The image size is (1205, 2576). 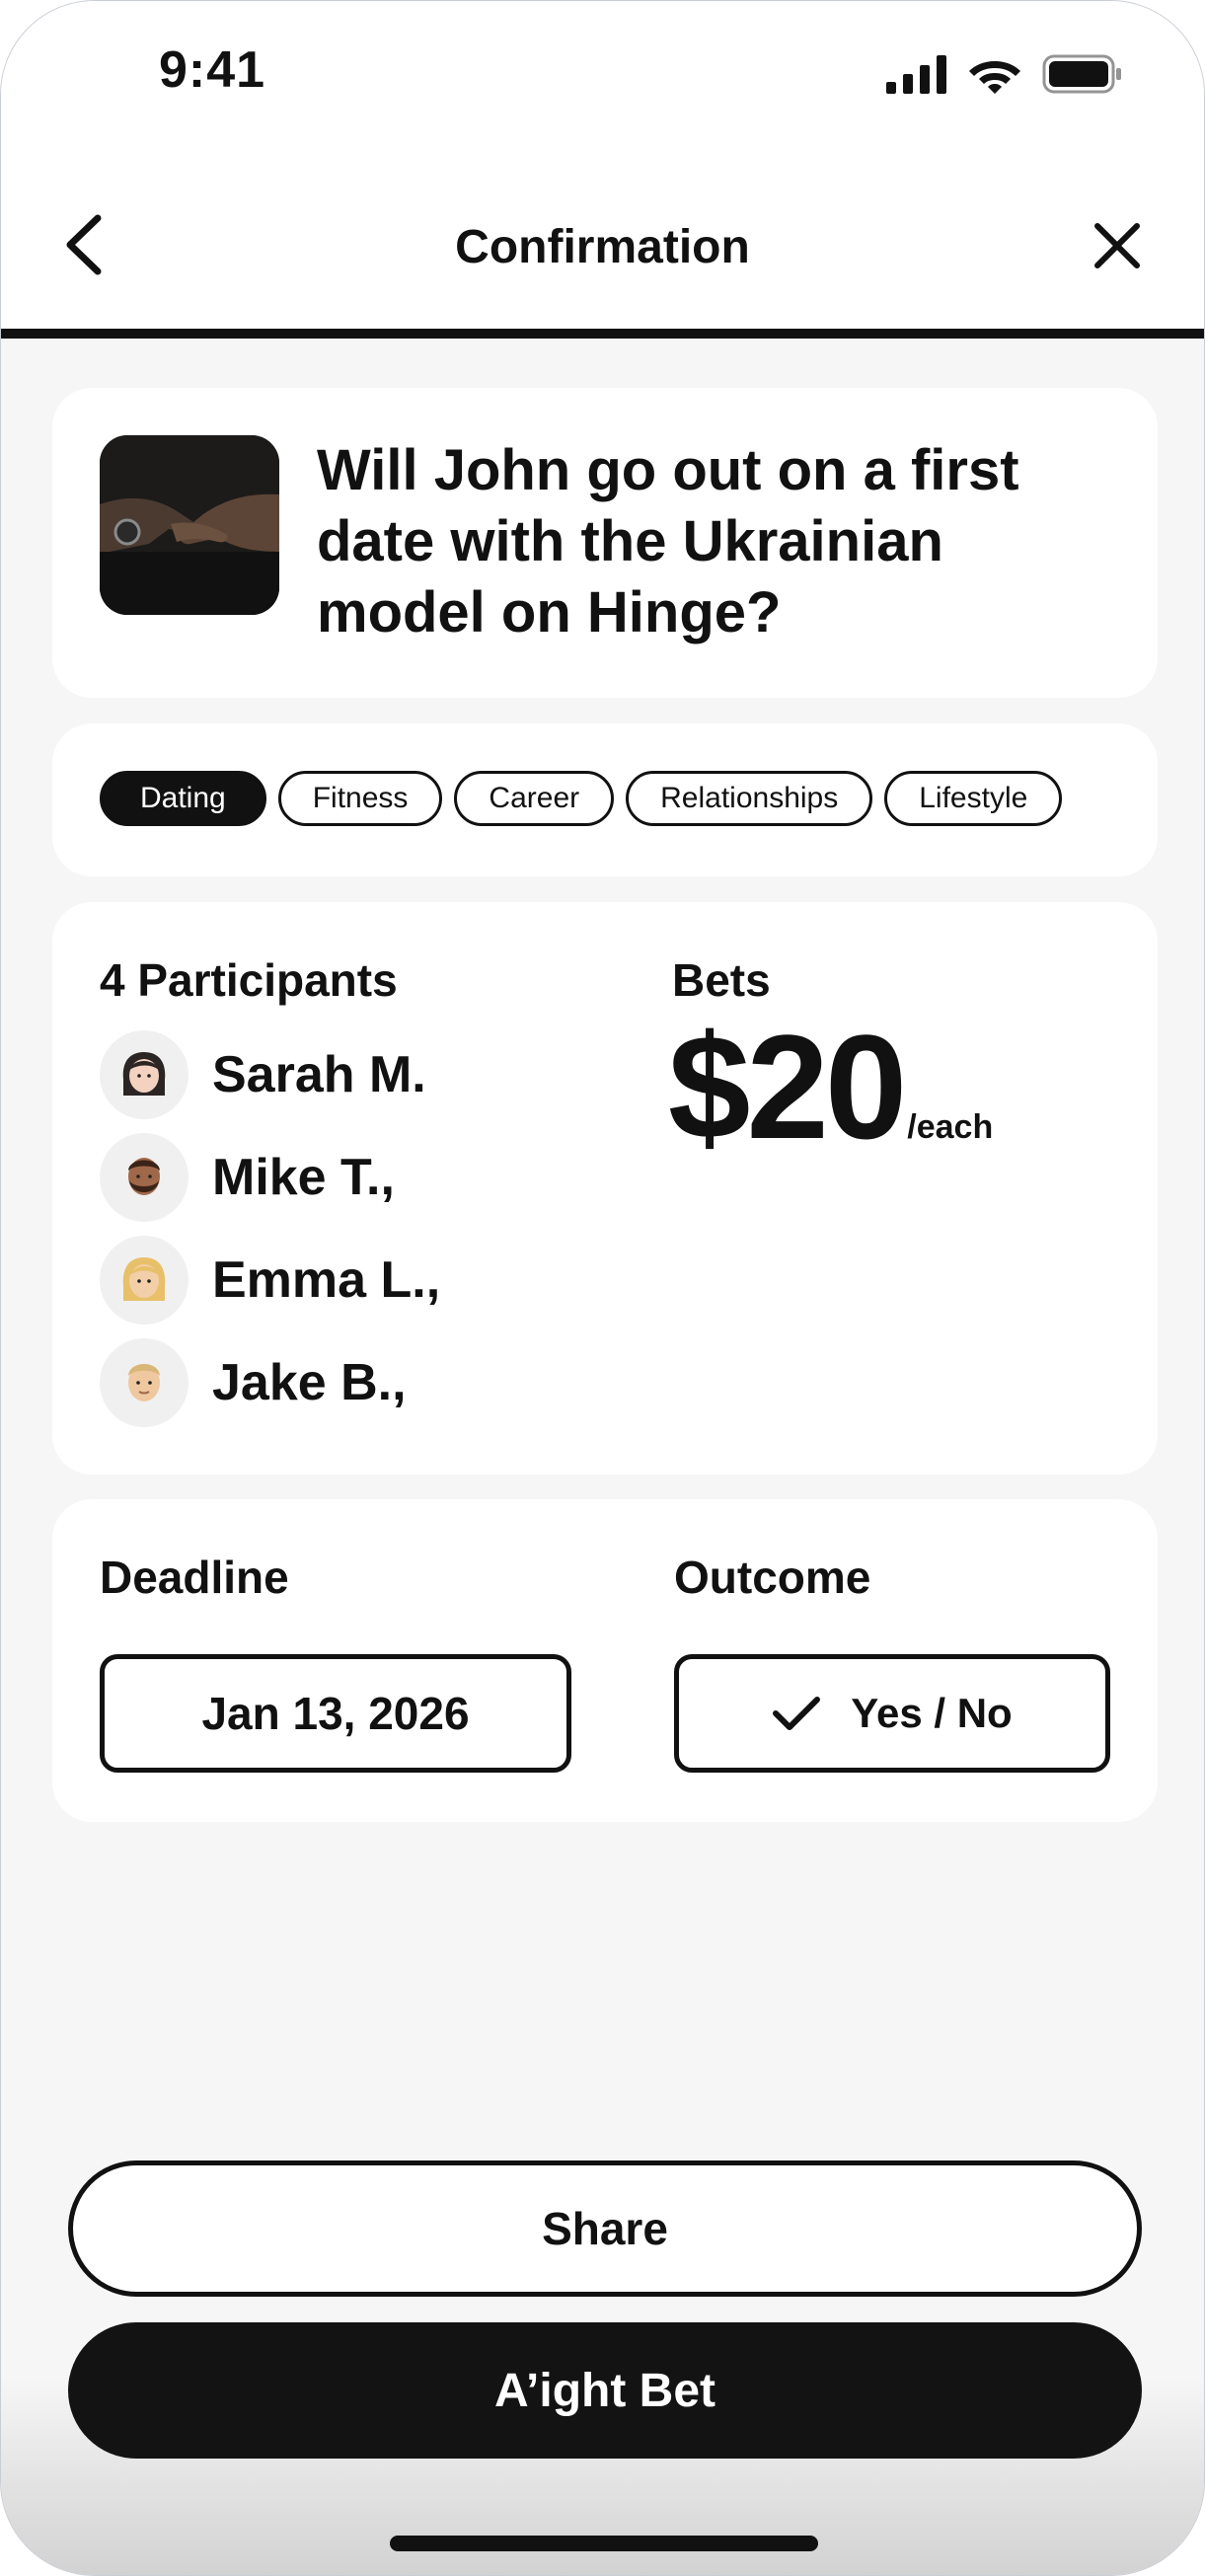 What do you see at coordinates (183, 798) in the screenshot?
I see `tag-dating: Dating` at bounding box center [183, 798].